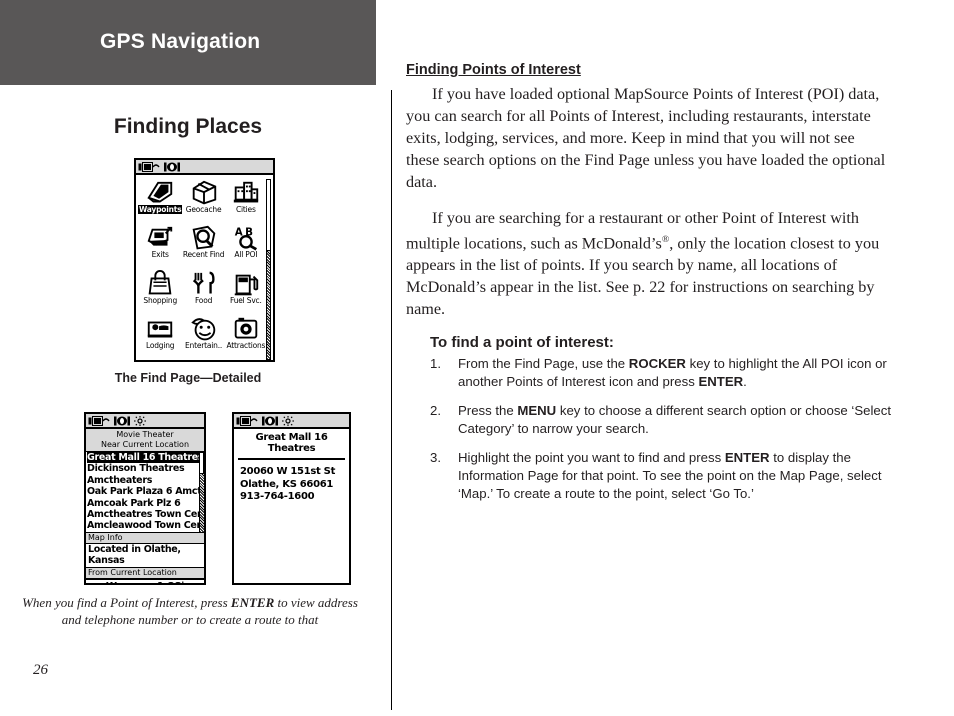 This screenshot has height=716, width=954. What do you see at coordinates (160, 192) in the screenshot?
I see `waypoints-icon` at bounding box center [160, 192].